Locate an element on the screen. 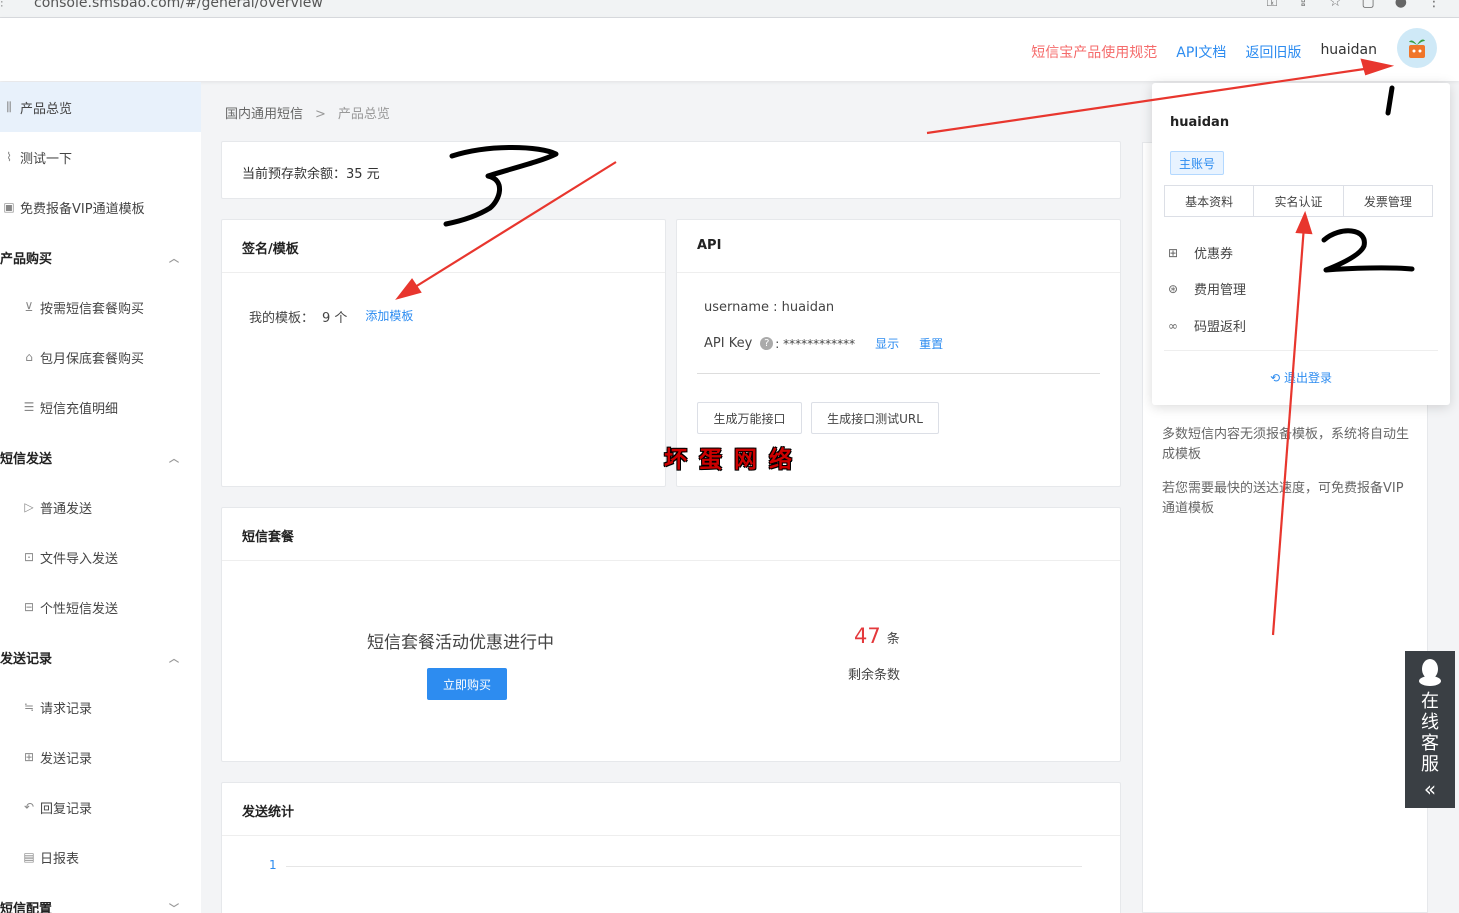 Image resolution: width=1459 pixels, height=913 pixels. tab-basic-info: 基本资料 is located at coordinates (1210, 201).